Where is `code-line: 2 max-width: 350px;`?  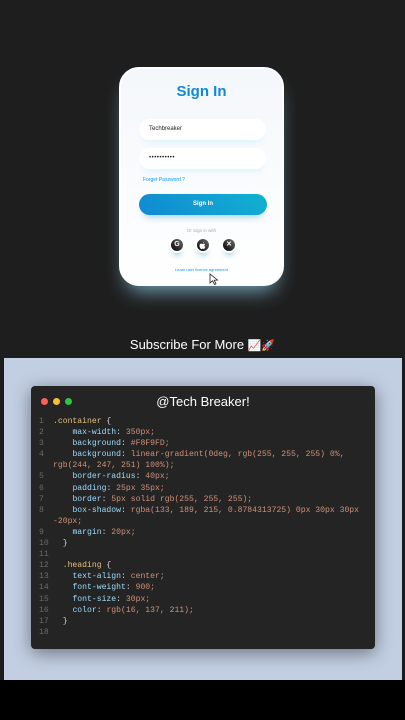 code-line: 2 max-width: 350px; is located at coordinates (203, 432).